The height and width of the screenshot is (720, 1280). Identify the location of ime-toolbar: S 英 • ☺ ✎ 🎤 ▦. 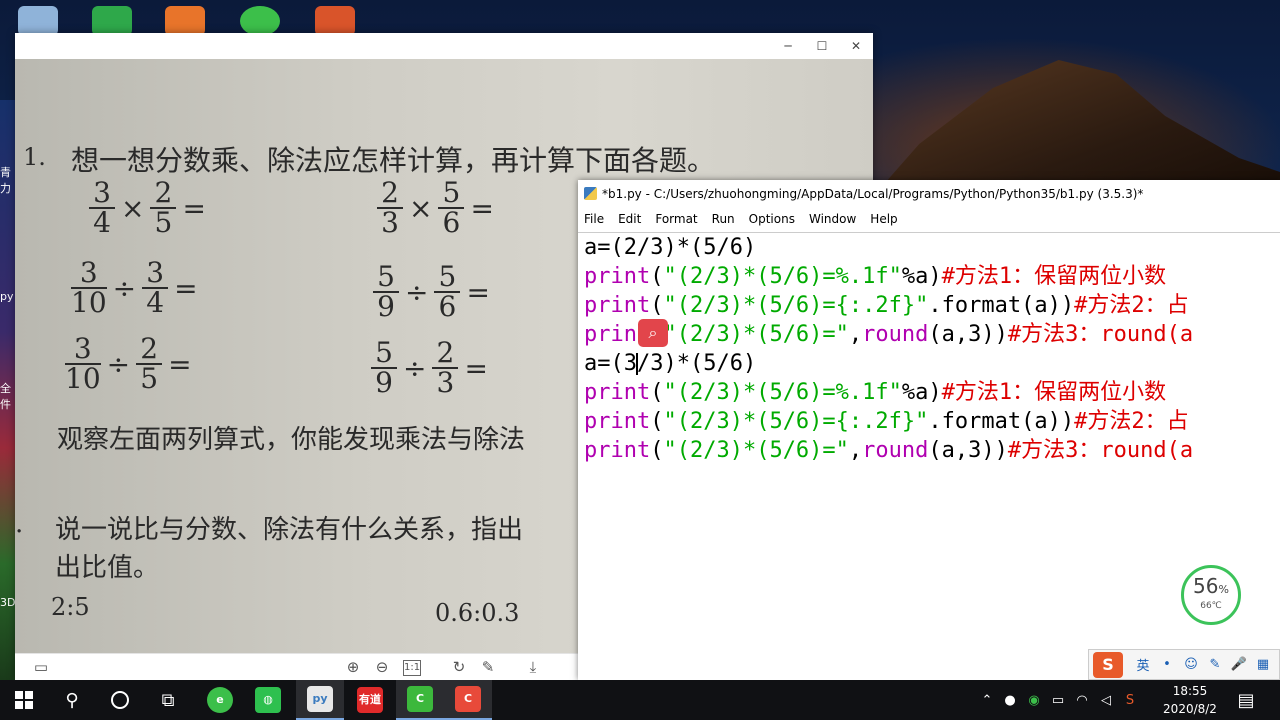
(1184, 664).